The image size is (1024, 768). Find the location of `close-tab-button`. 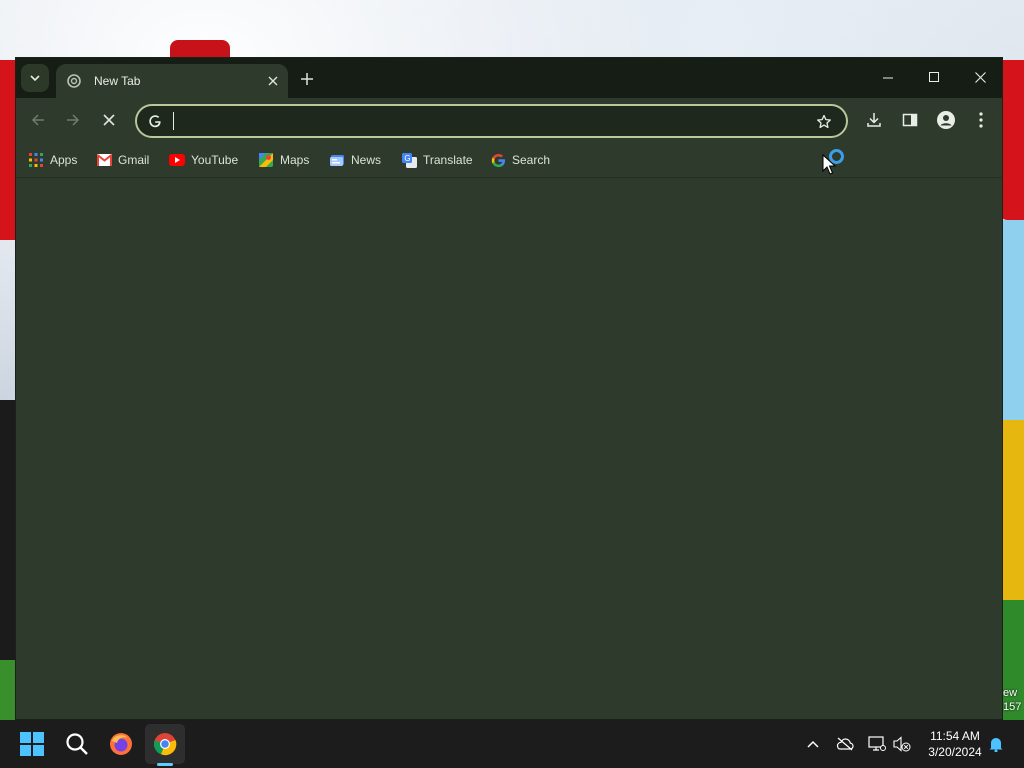

close-tab-button is located at coordinates (273, 81).